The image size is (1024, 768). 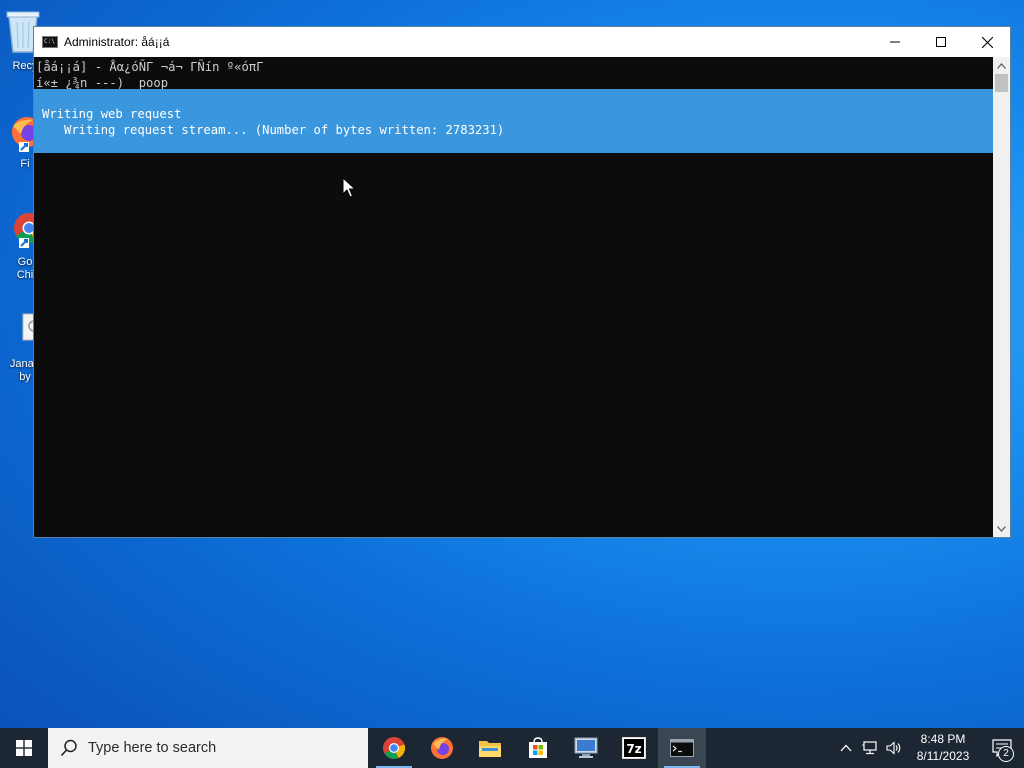 I want to click on taskbar-app-chrome, so click(x=394, y=748).